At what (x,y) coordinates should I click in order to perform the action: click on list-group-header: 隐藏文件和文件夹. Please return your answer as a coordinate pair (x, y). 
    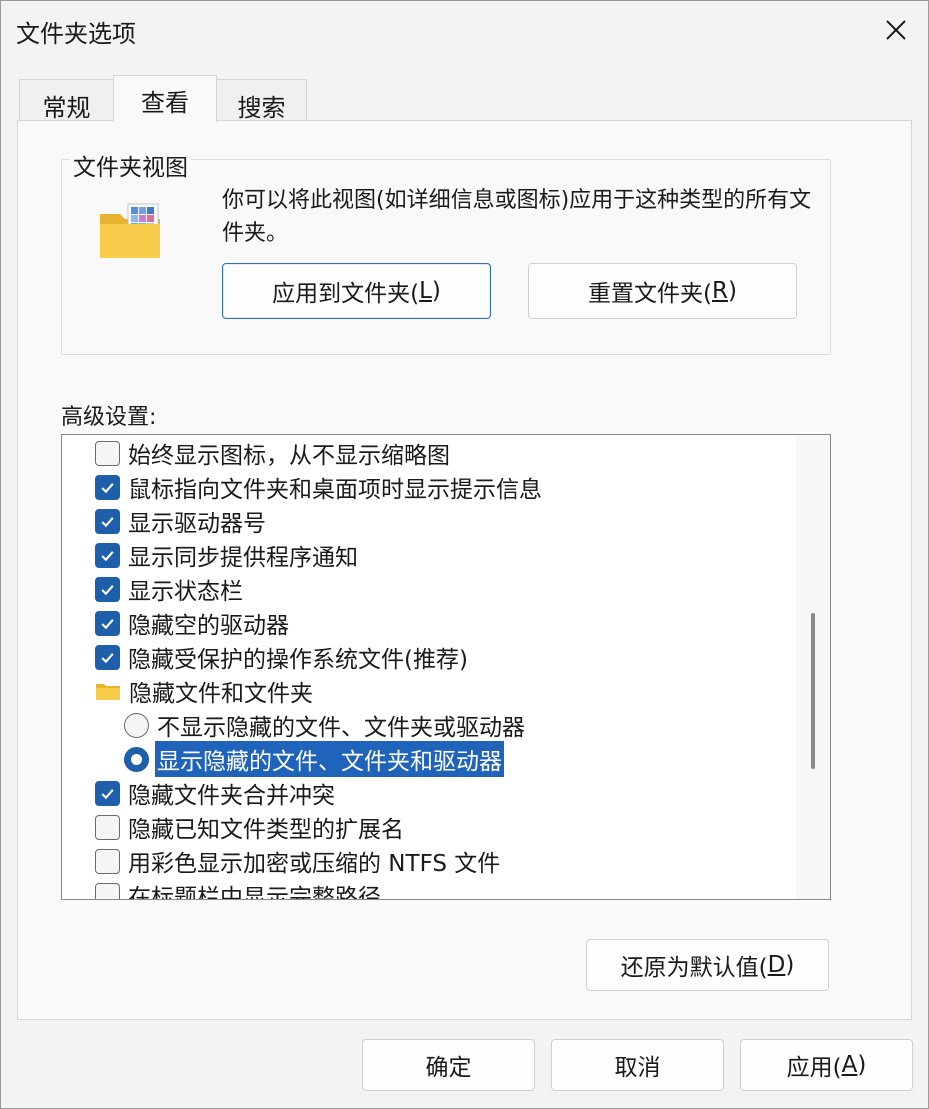
    Looking at the image, I should click on (428, 691).